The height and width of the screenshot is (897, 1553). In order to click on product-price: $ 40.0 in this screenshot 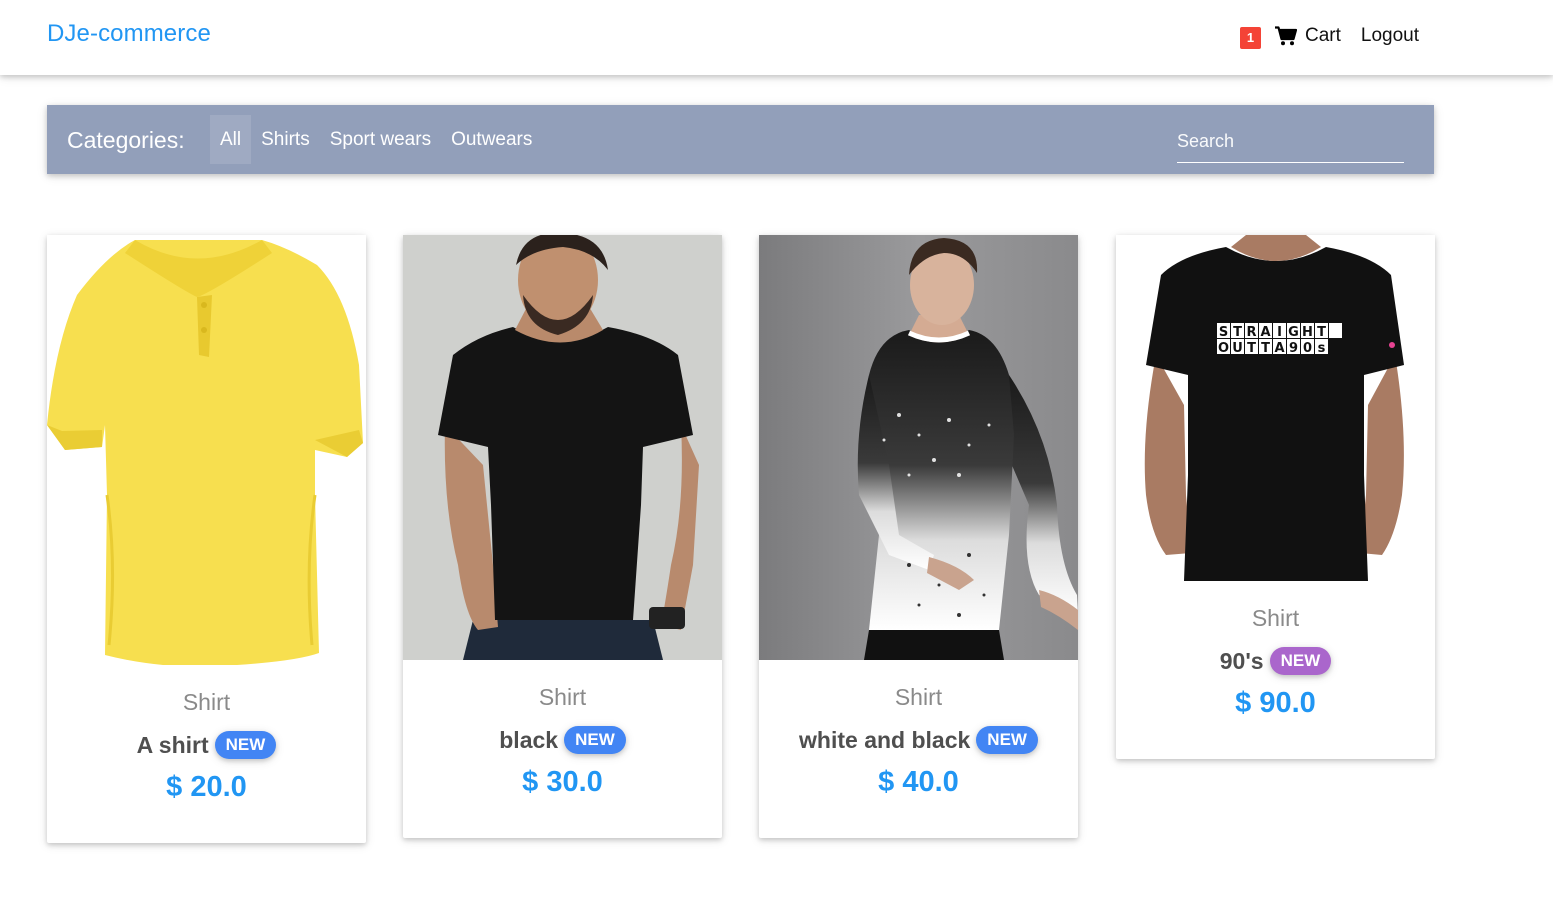, I will do `click(918, 782)`.